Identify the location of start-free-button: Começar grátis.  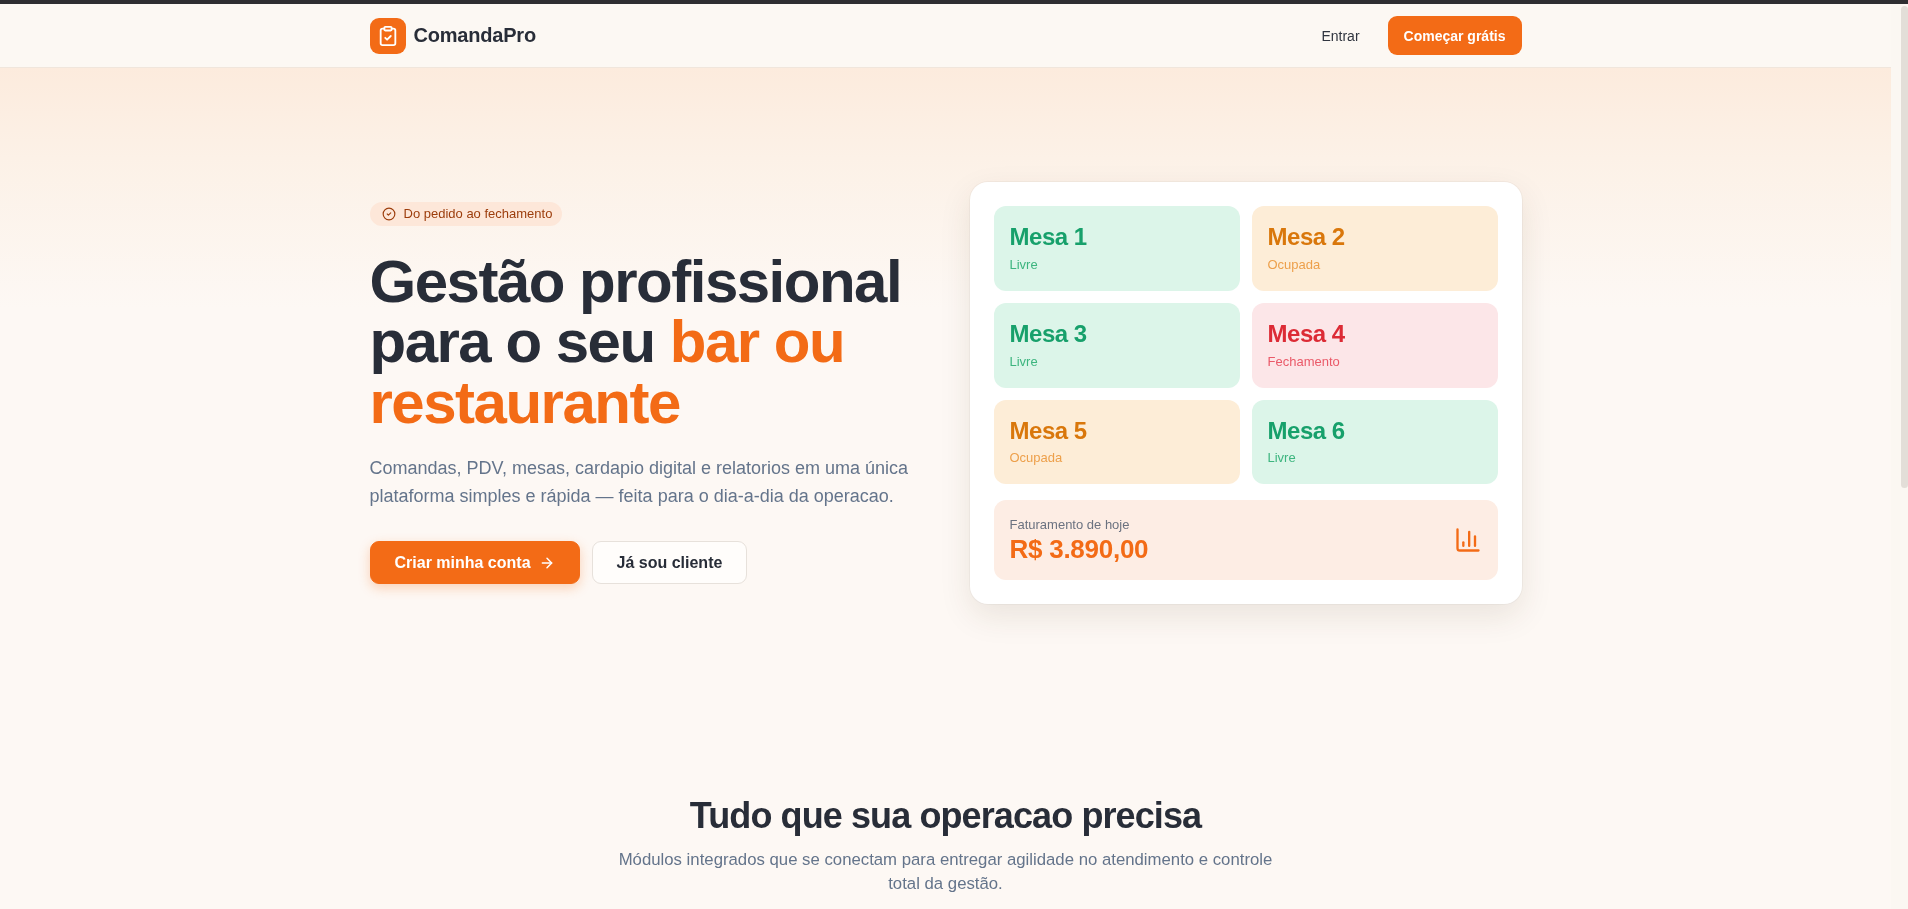
(1454, 35).